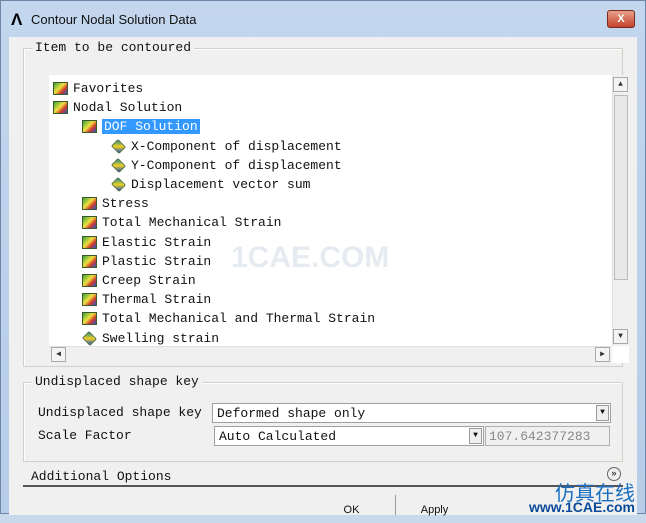 Image resolution: width=646 pixels, height=523 pixels. I want to click on tree-item: Creep Strain, so click(139, 280).